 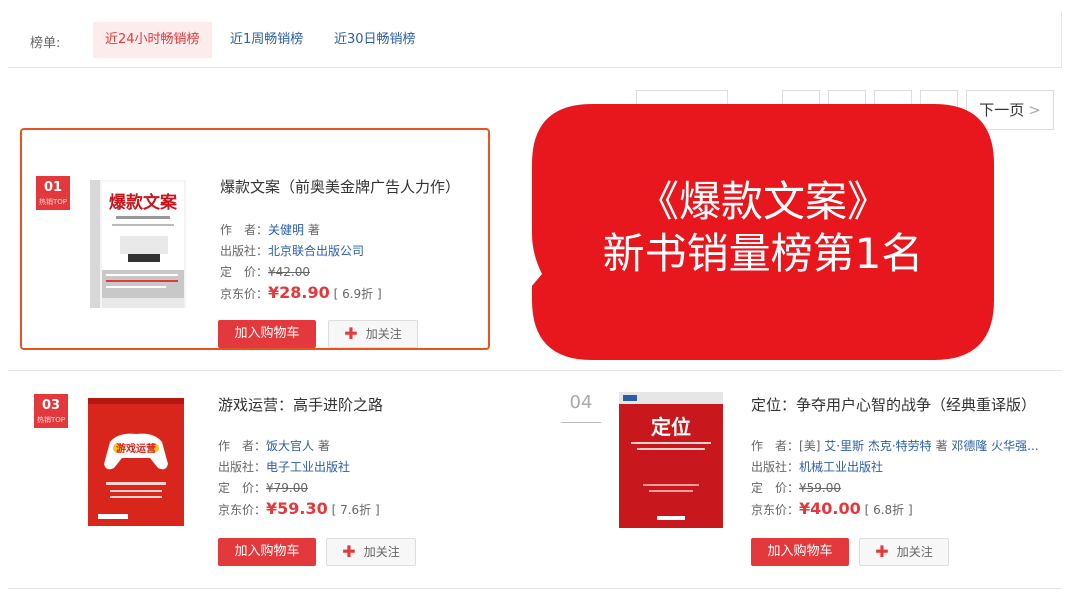 I want to click on jd-price: ¥40.00, so click(x=830, y=508).